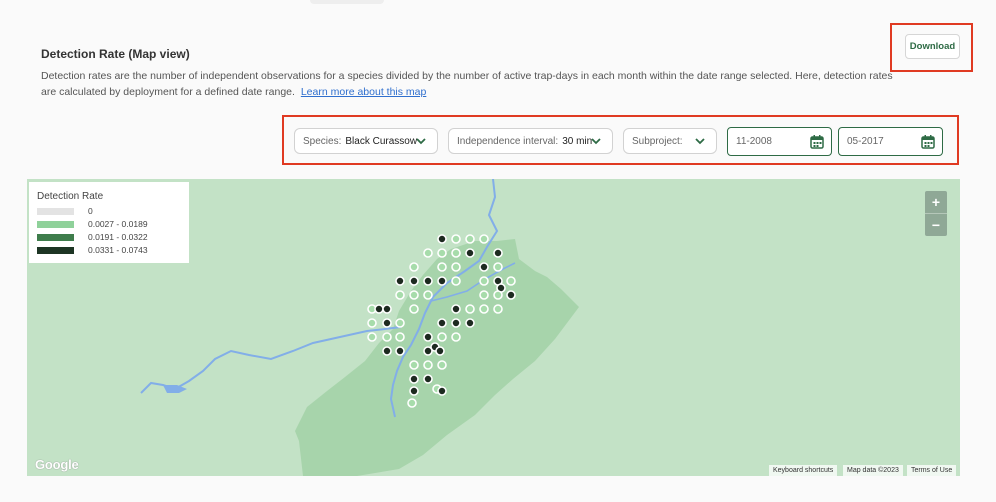 This screenshot has width=996, height=502. I want to click on legend-label: 0.0027 - 0.0189, so click(118, 224).